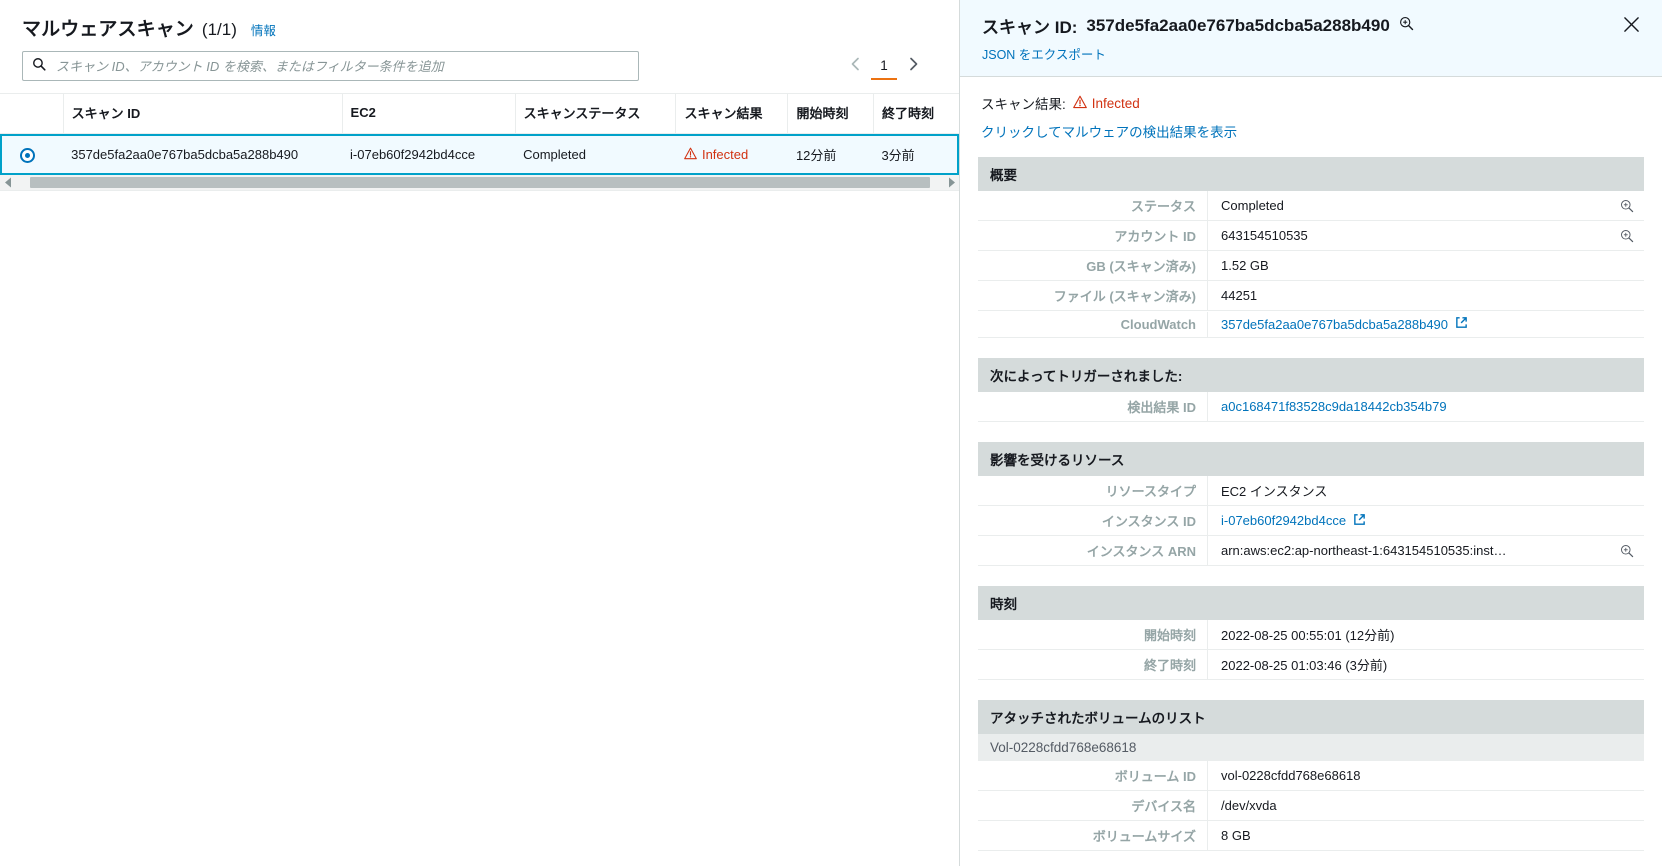 This screenshot has height=866, width=1662. Describe the element at coordinates (1044, 53) in the screenshot. I see `export-json-link: JSON をエクスポート` at that location.